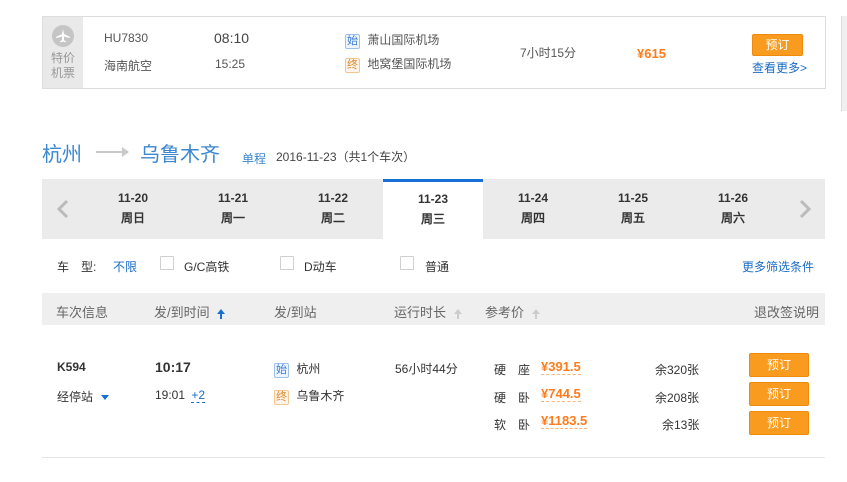 Image resolution: width=847 pixels, height=482 pixels. What do you see at coordinates (333, 198) in the screenshot?
I see `date-tab-date: 11-22` at bounding box center [333, 198].